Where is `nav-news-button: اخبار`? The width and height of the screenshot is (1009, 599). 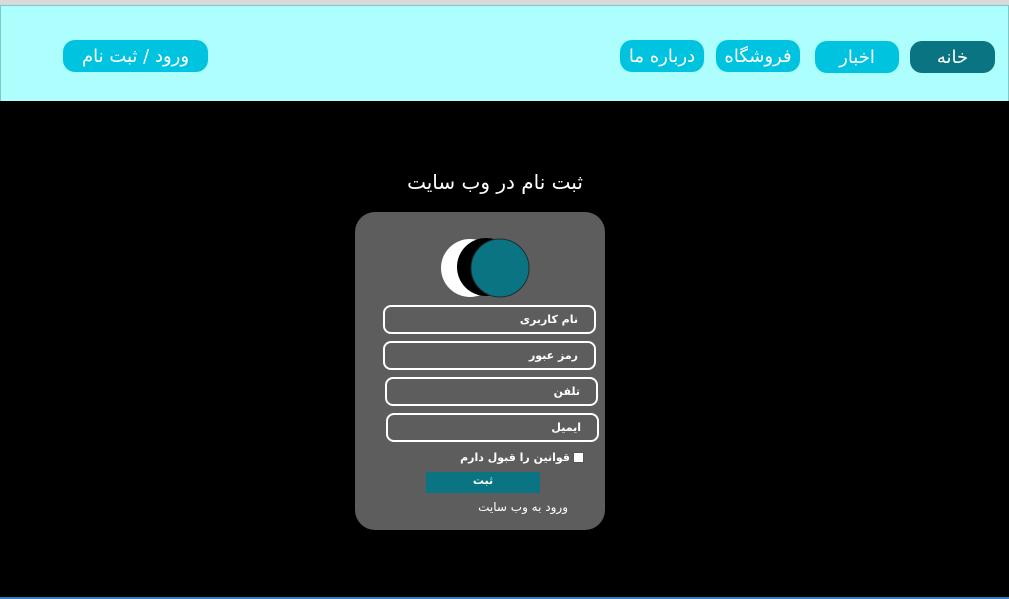 nav-news-button: اخبار is located at coordinates (857, 57).